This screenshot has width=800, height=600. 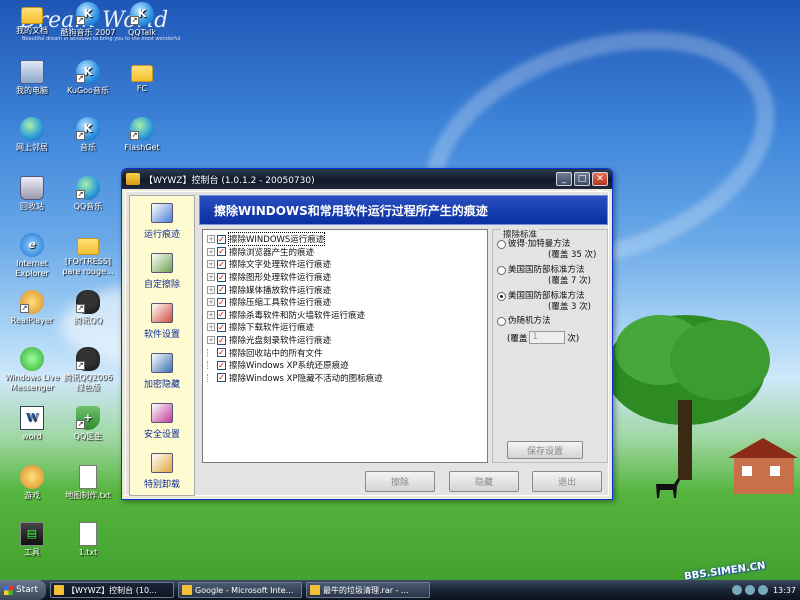 I want to click on desktop-icon-label: 地图制作.txt, so click(x=88, y=495).